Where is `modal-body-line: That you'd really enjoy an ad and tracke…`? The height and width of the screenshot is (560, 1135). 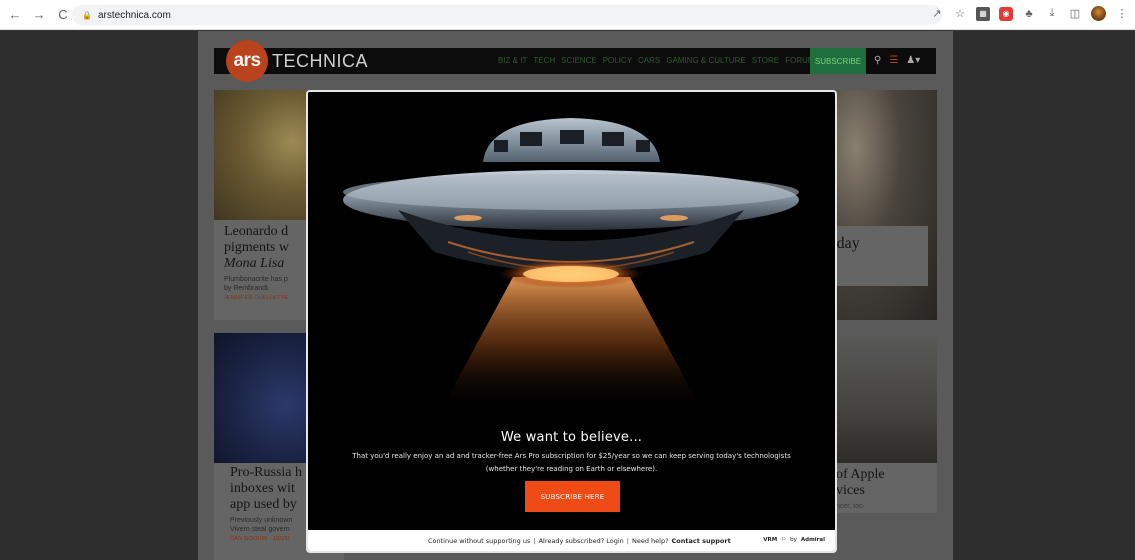 modal-body-line: That you'd really enjoy an ad and tracke… is located at coordinates (571, 456).